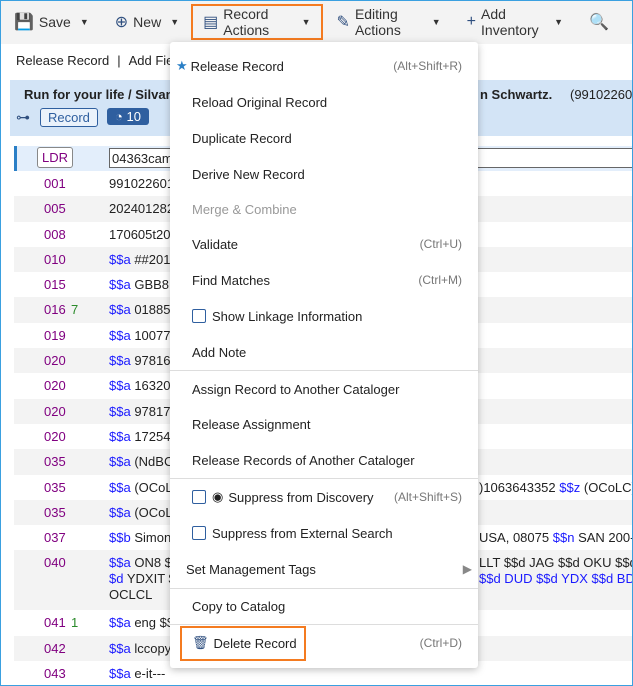 The image size is (633, 686). Describe the element at coordinates (120, 462) in the screenshot. I see `subfield-code: $$a` at that location.